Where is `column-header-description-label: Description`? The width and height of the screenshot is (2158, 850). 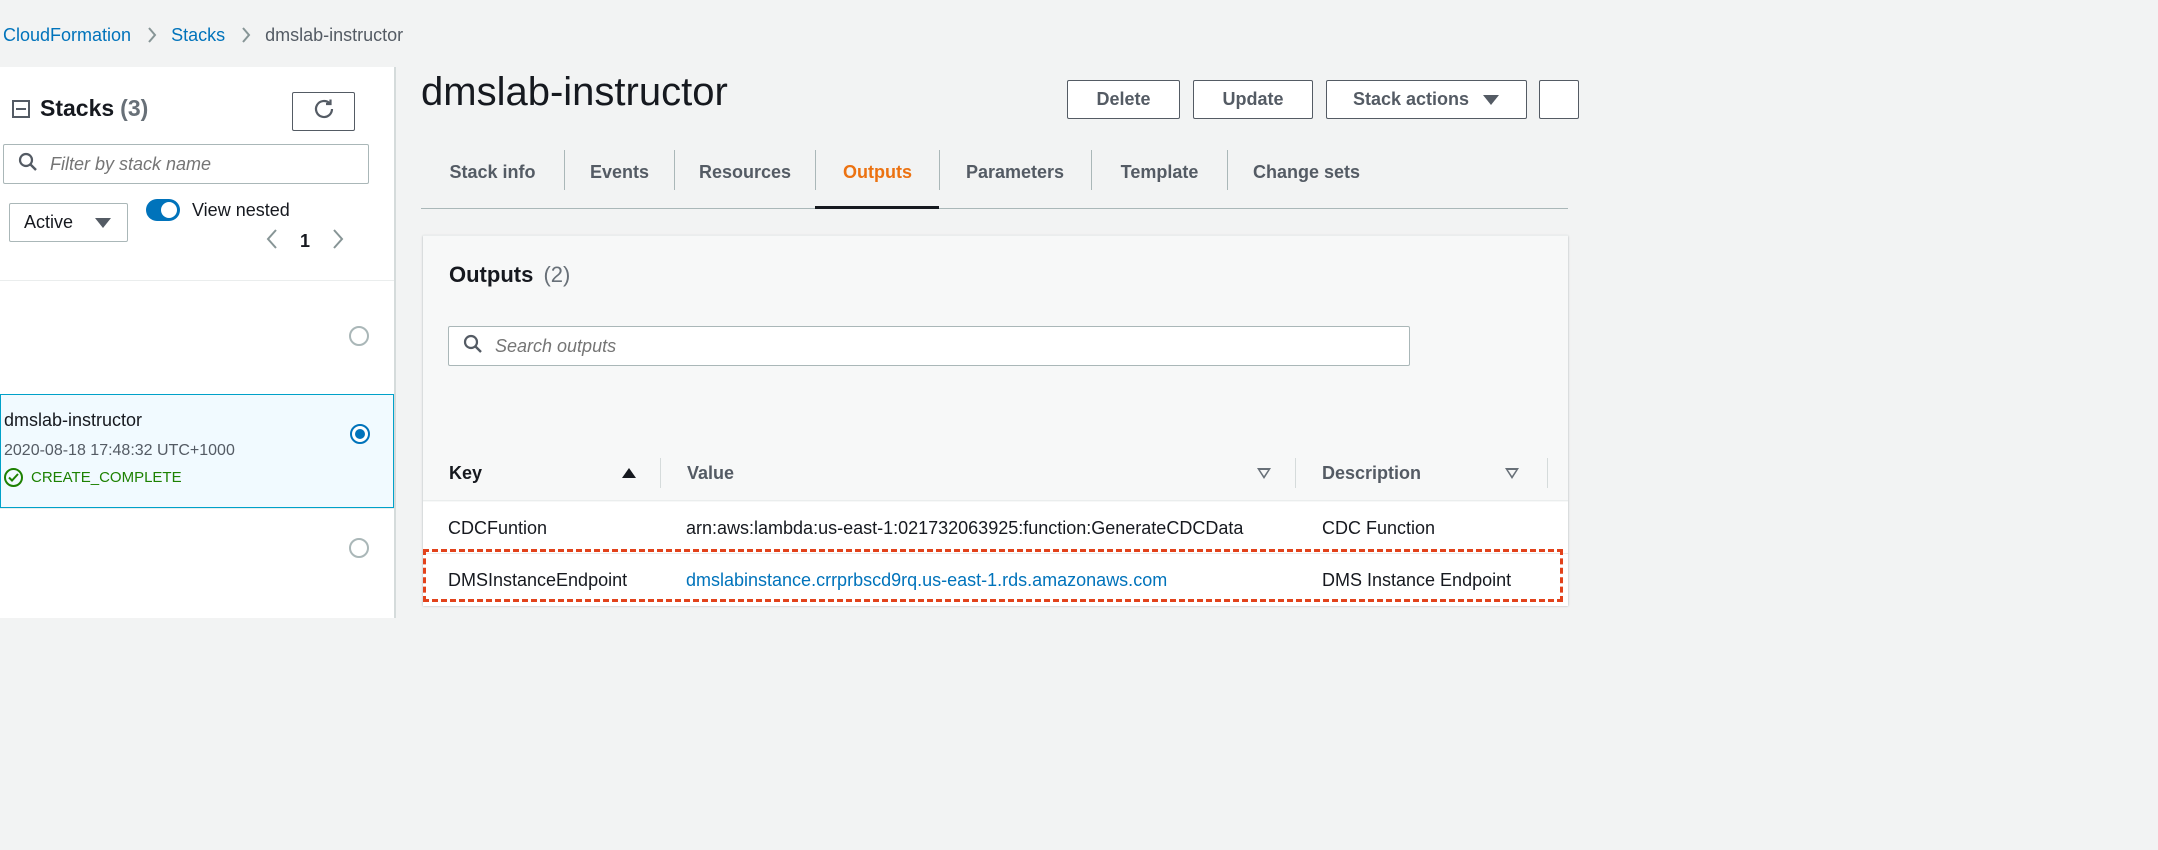
column-header-description-label: Description is located at coordinates (1372, 472).